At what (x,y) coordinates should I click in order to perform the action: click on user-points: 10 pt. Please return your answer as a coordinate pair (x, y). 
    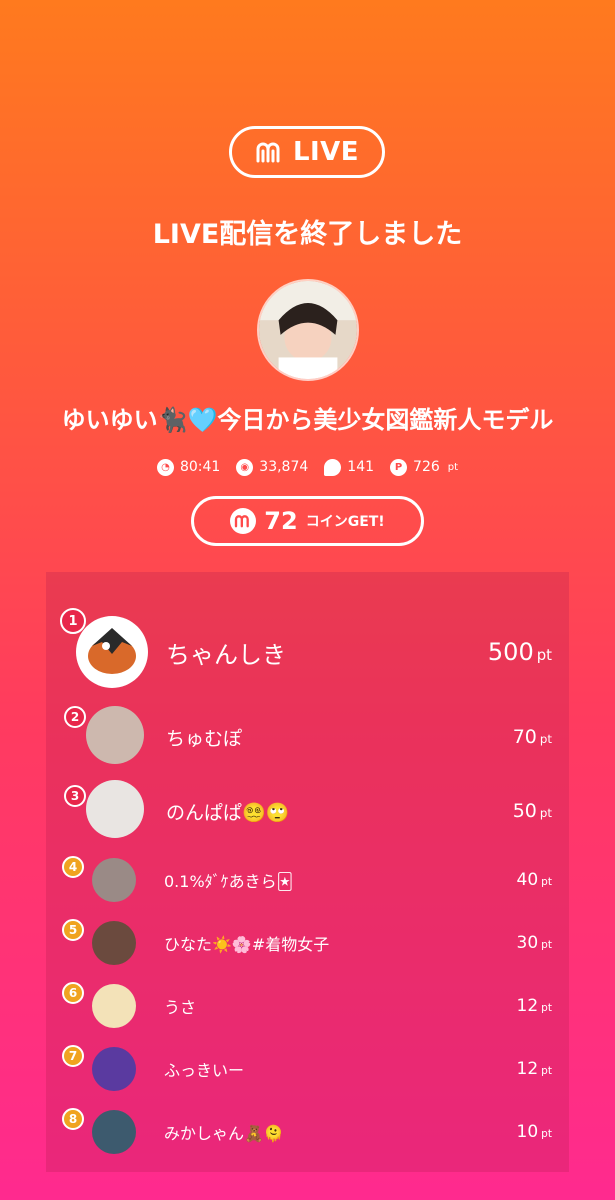
    Looking at the image, I should click on (534, 1132).